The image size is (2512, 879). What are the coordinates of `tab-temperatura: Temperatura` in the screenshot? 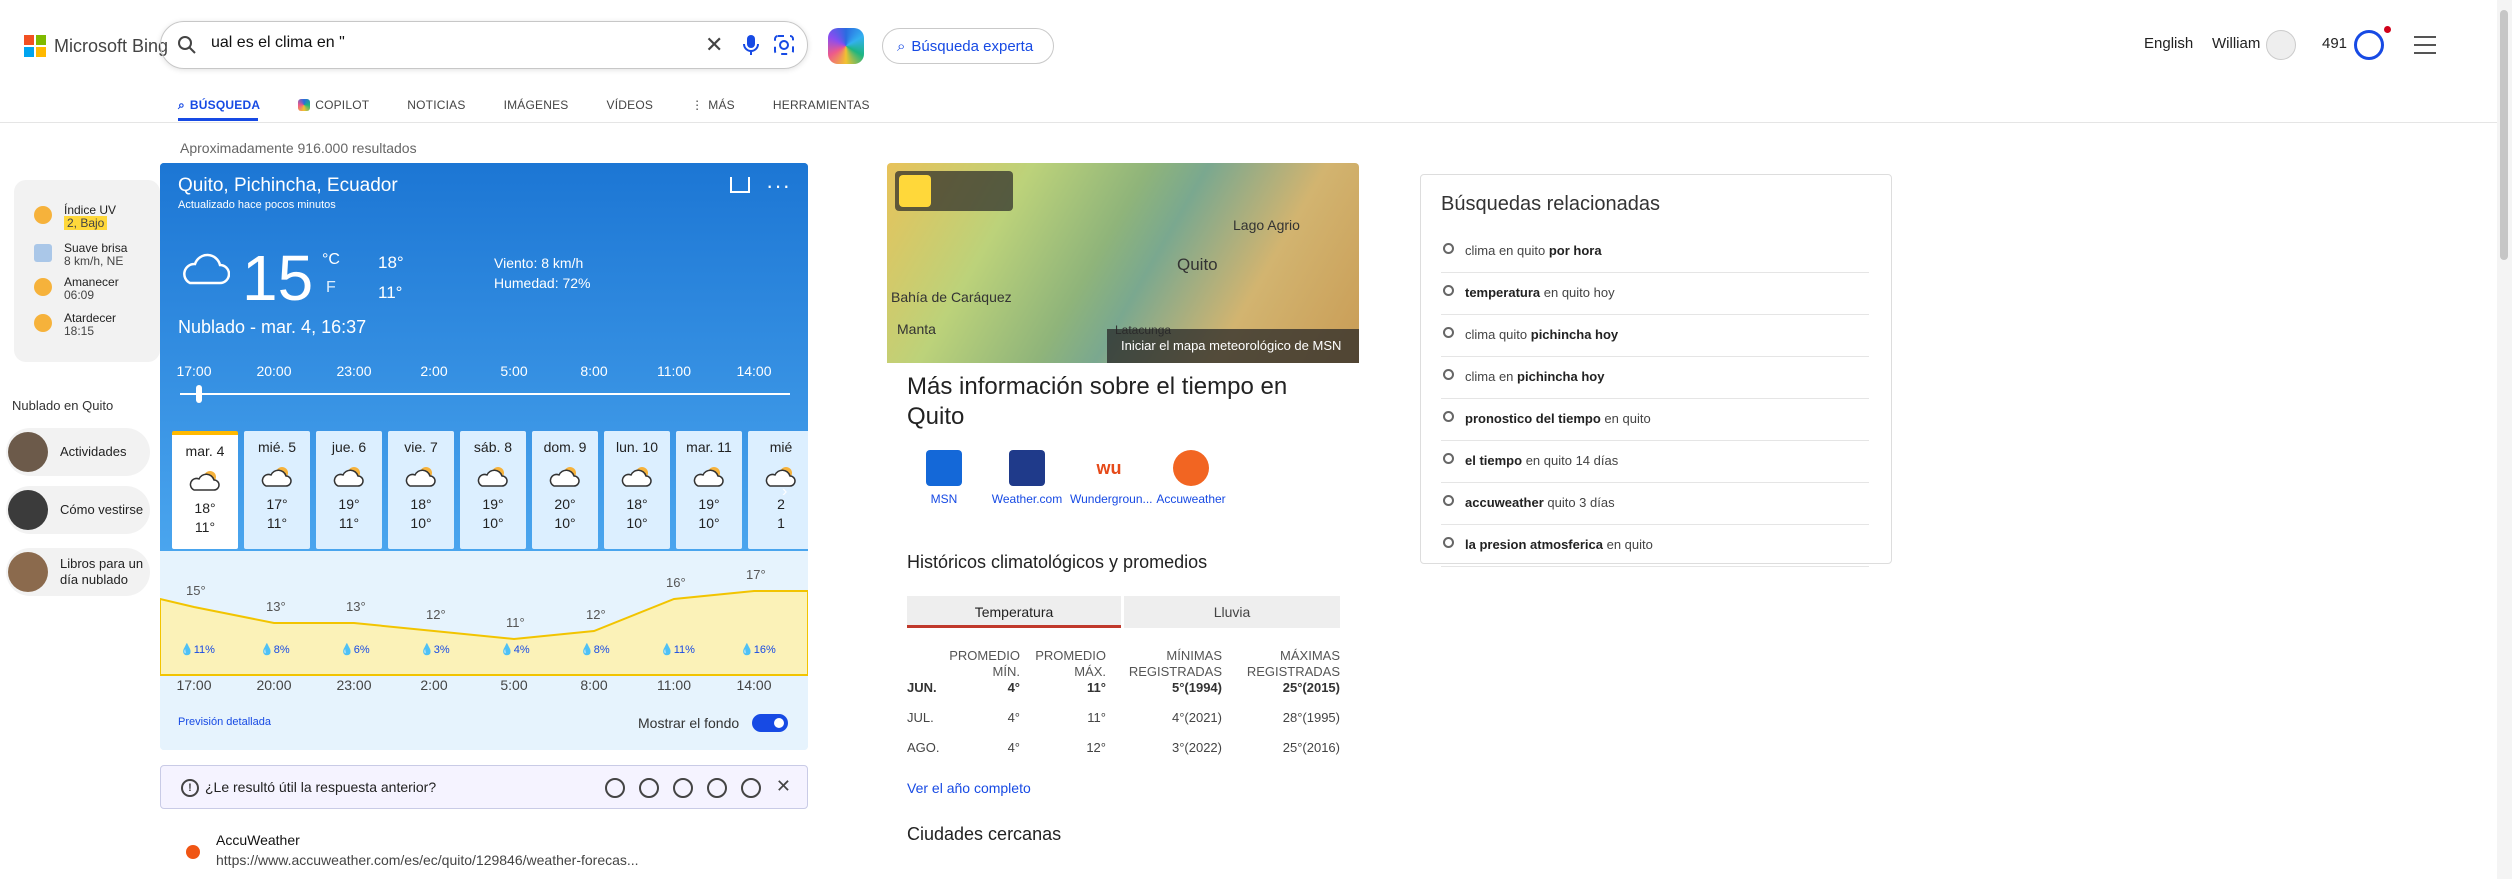 It's located at (1014, 612).